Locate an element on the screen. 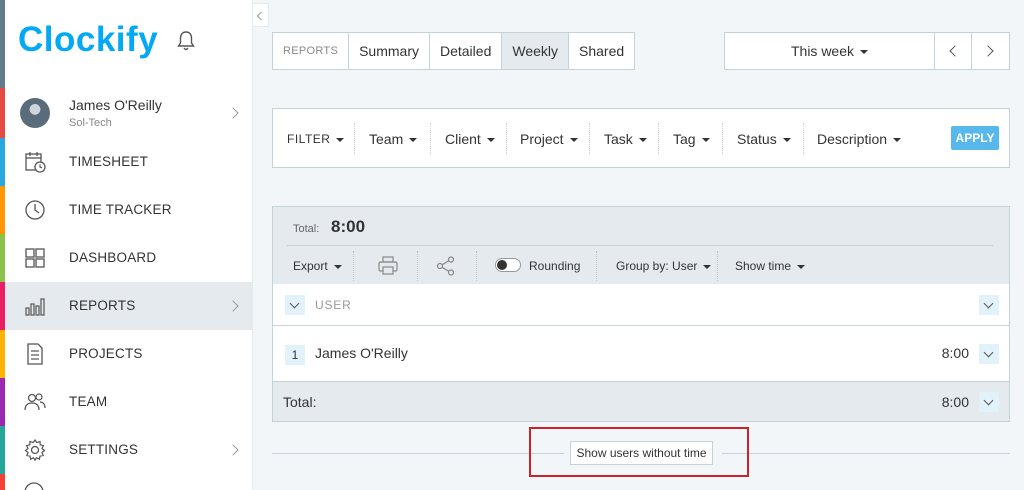  footer-total-label: Total: is located at coordinates (300, 402).